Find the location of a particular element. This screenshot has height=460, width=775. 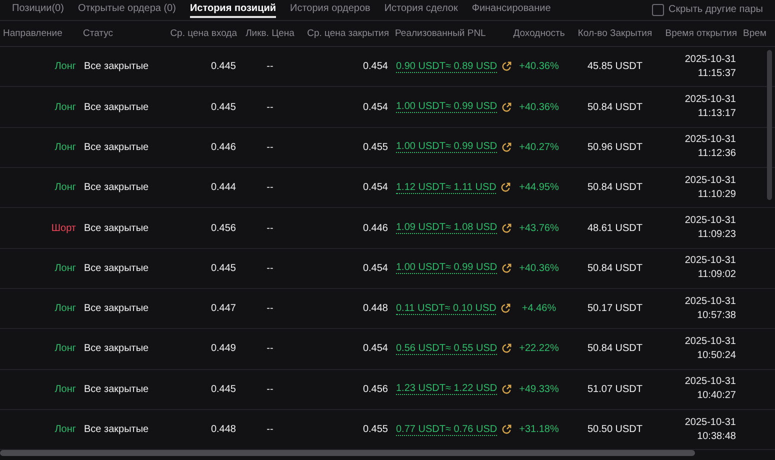

pnl-link: 1.12 USDT≈ 1.11 USD is located at coordinates (446, 188).